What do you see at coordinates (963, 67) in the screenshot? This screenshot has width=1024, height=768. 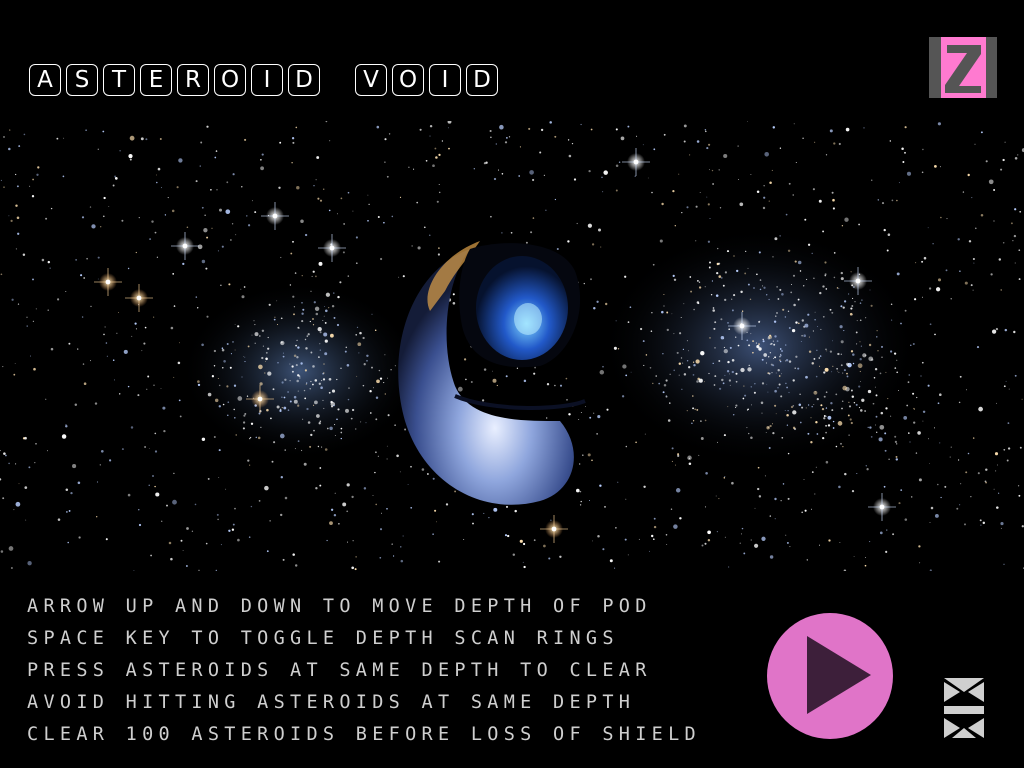 I see `z-logo: Z` at bounding box center [963, 67].